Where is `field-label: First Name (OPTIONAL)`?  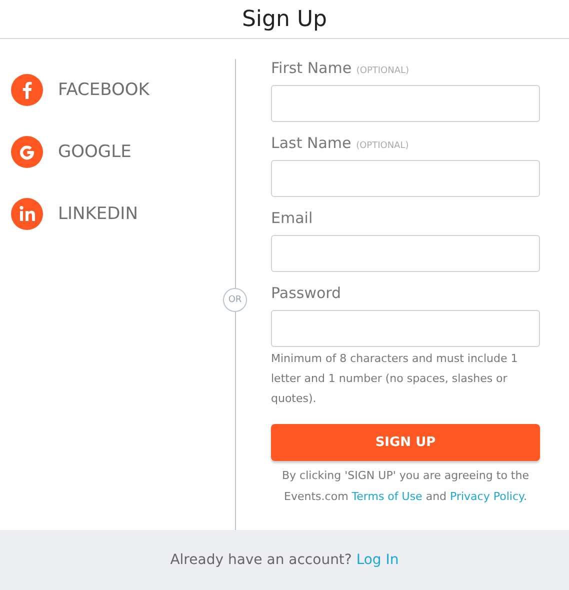
field-label: First Name (OPTIONAL) is located at coordinates (340, 68).